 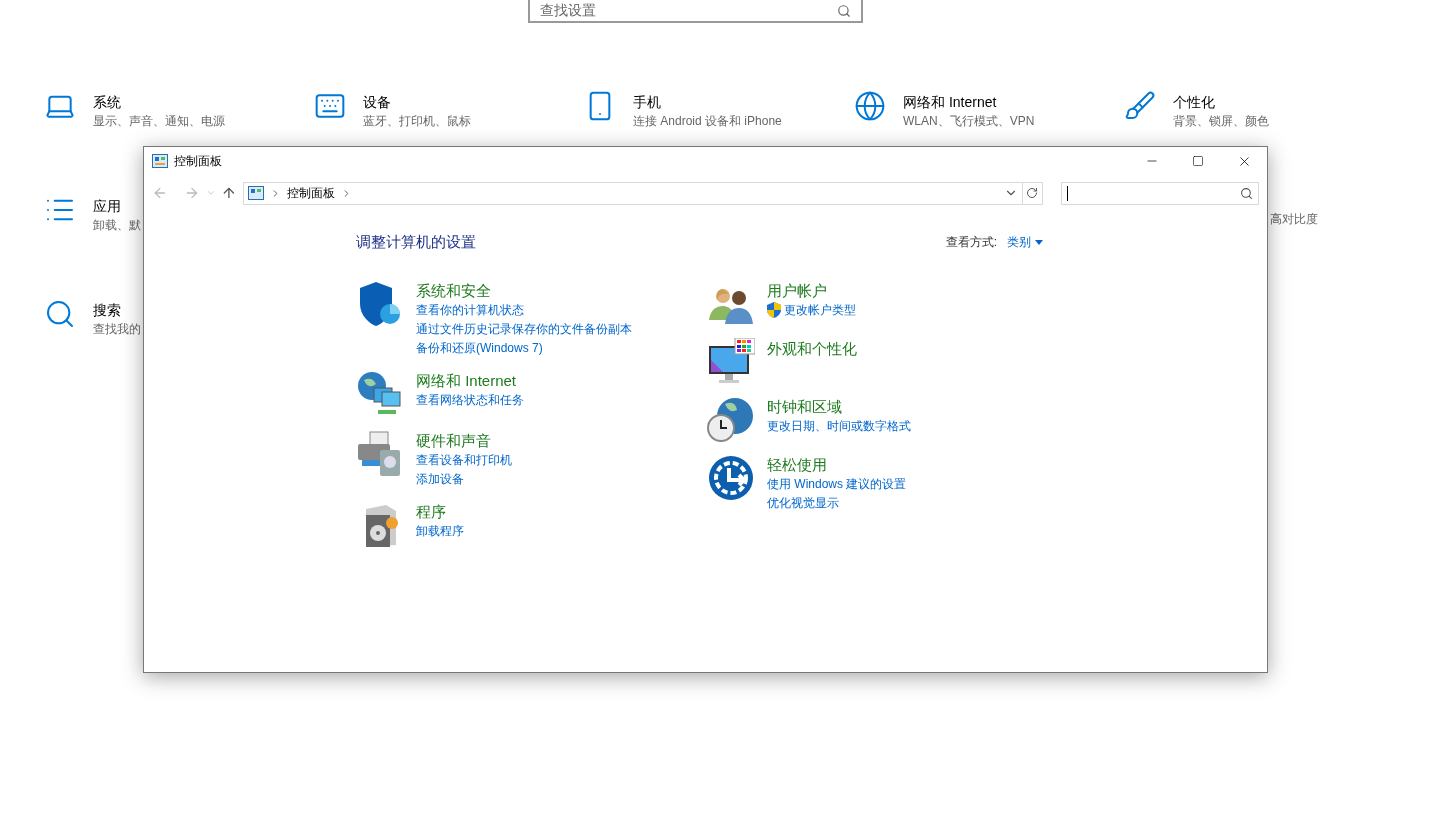 I want to click on category-link: 更改日期、时间或数字格式, so click(x=839, y=426).